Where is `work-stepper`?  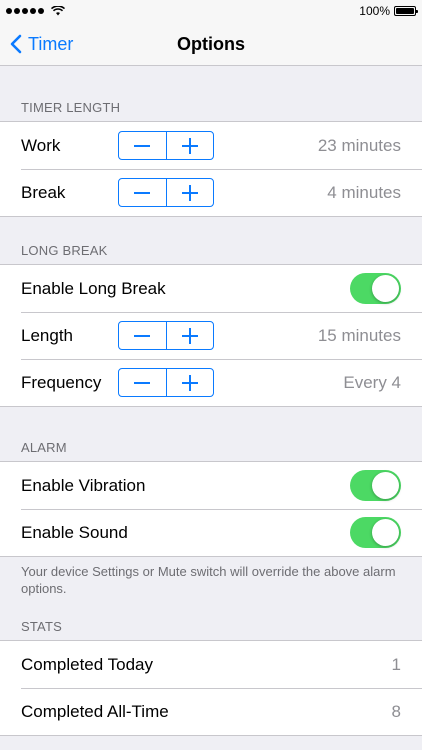
work-stepper is located at coordinates (166, 145).